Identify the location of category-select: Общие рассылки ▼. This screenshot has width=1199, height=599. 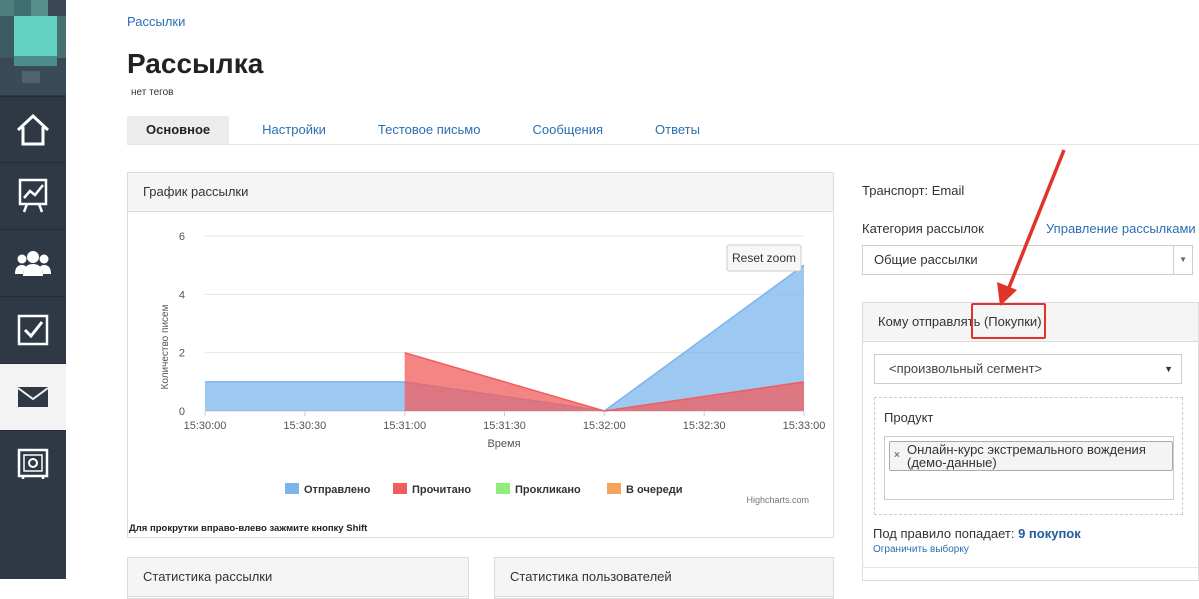
(1027, 260).